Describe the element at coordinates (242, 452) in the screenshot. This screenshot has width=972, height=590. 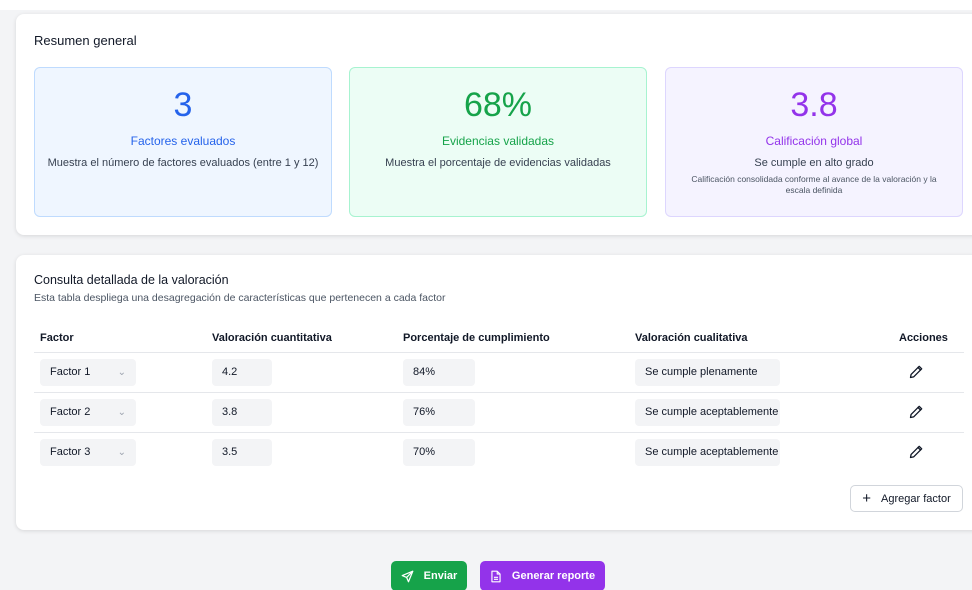
I see `quantitative-value: 3.5` at that location.